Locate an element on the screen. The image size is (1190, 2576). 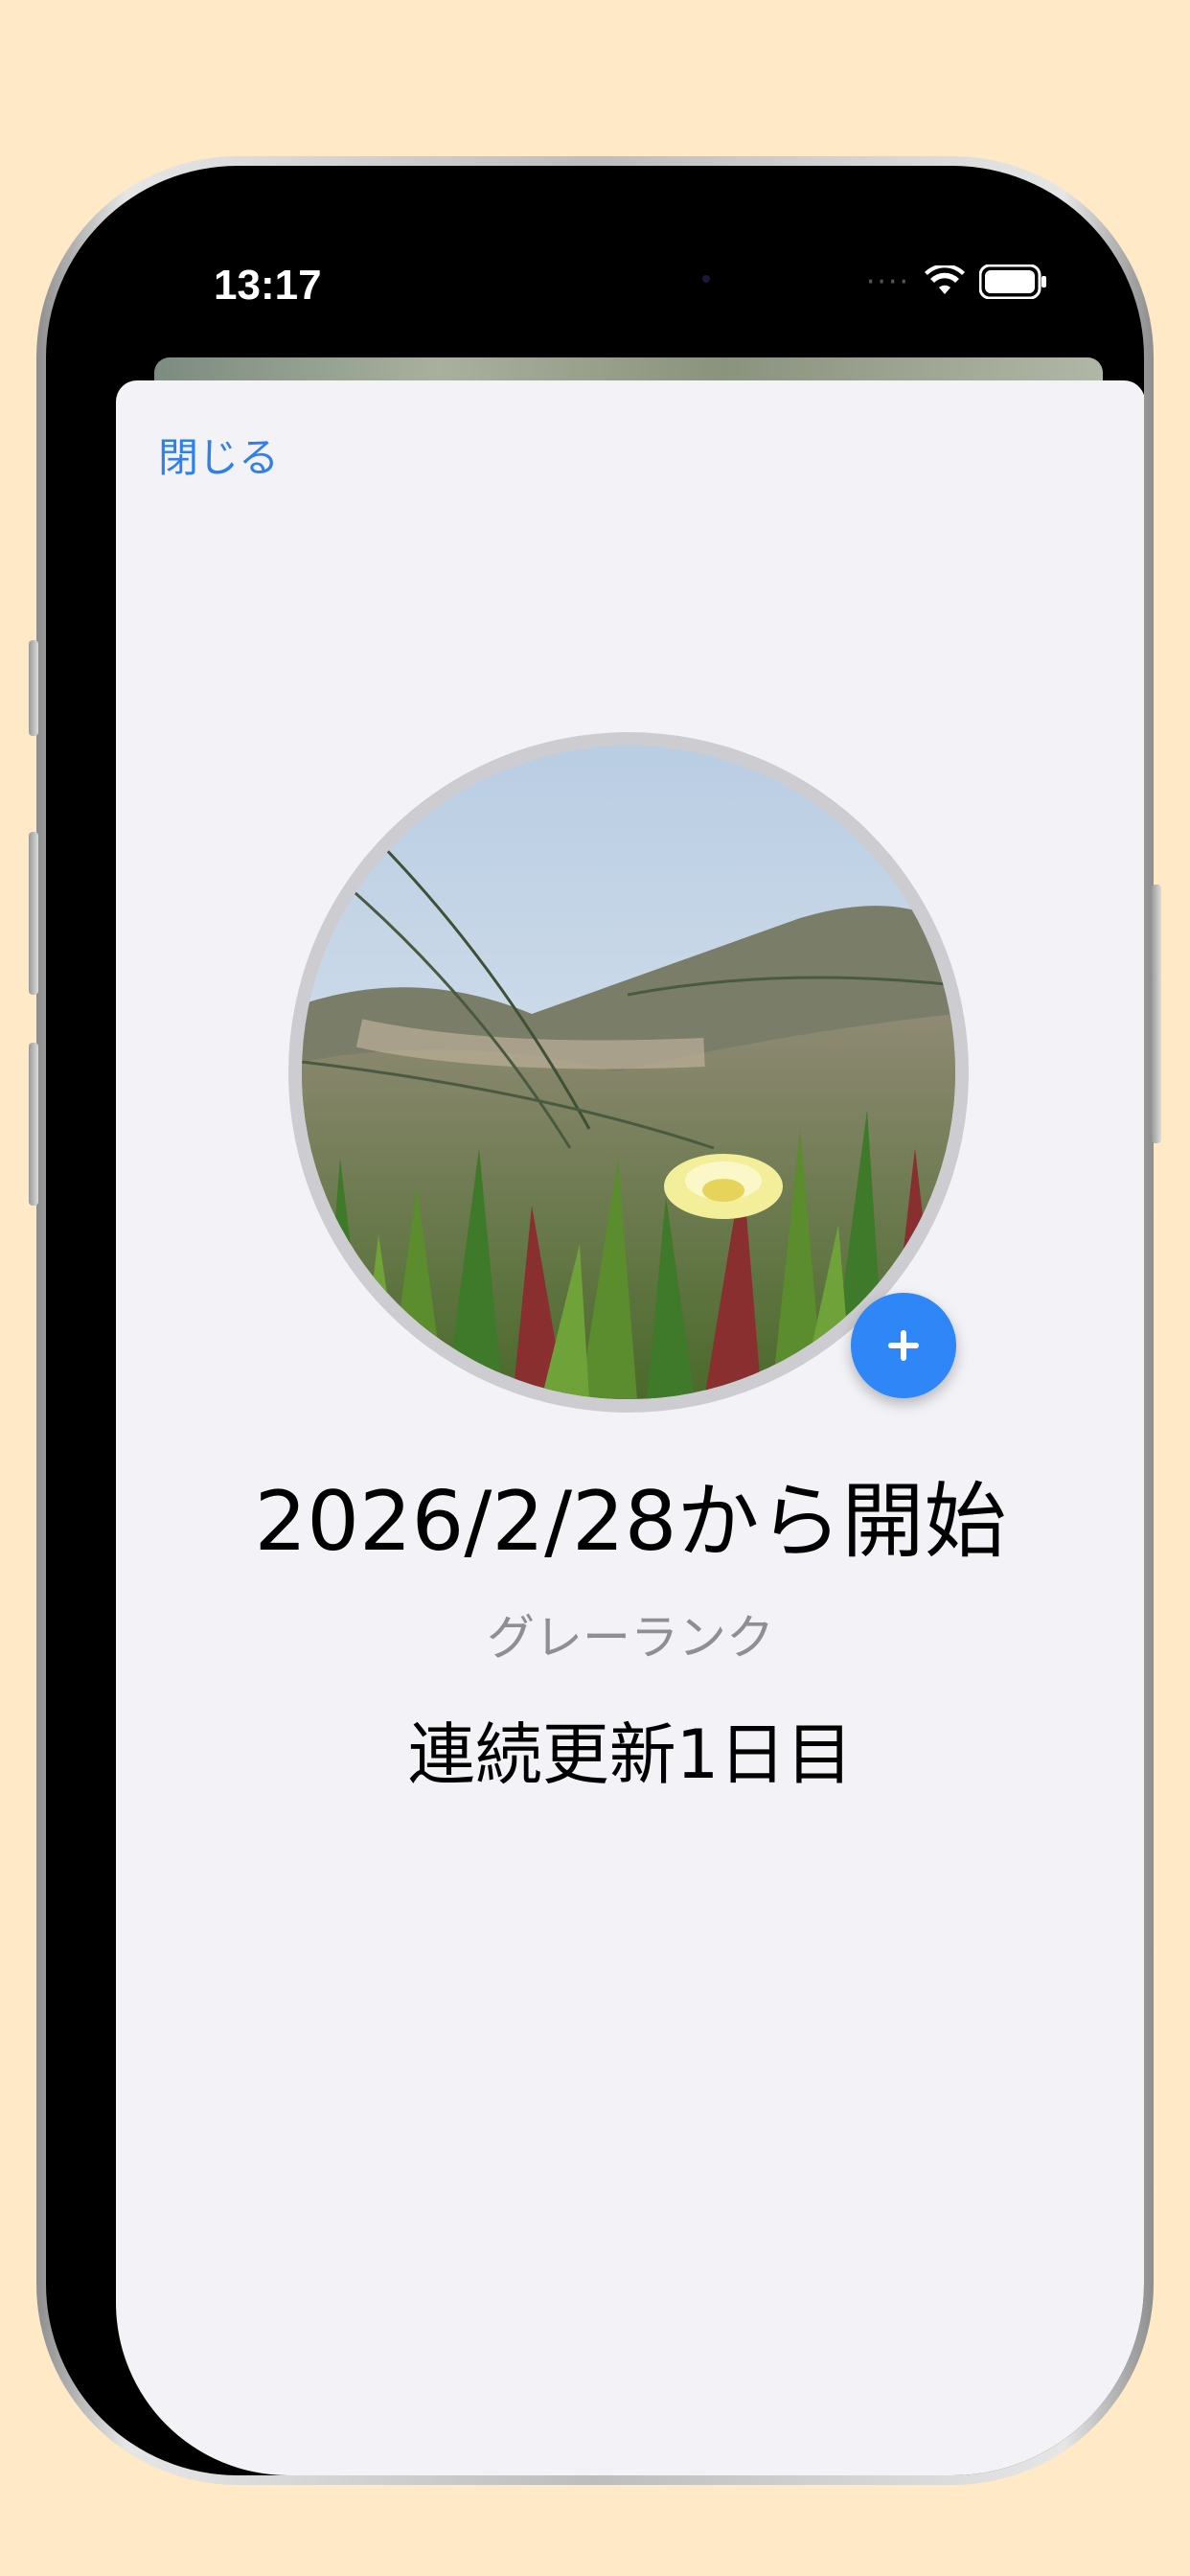
battery-icon is located at coordinates (1013, 281).